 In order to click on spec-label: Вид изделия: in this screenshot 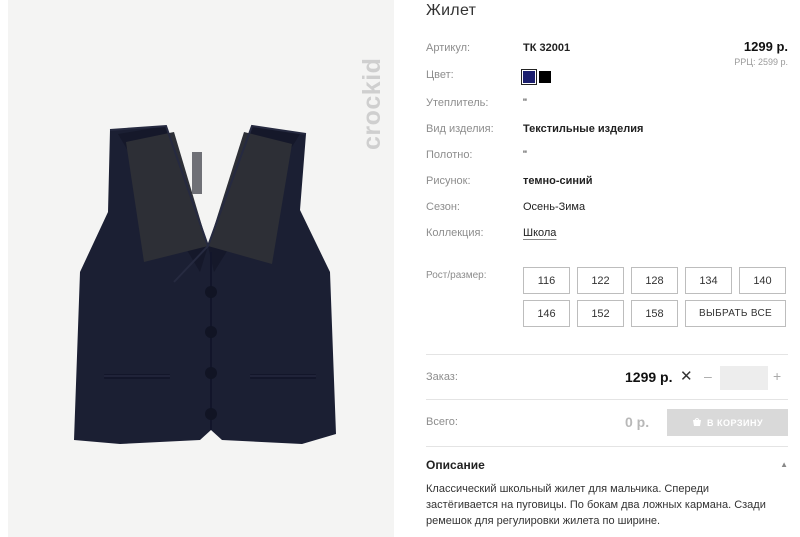, I will do `click(460, 129)`.